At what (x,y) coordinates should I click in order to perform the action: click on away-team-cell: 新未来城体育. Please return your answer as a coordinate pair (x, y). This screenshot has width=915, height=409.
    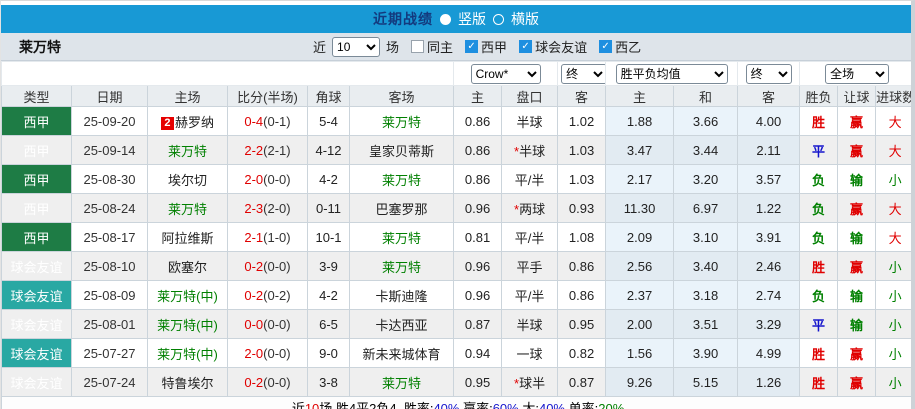
    Looking at the image, I should click on (401, 353).